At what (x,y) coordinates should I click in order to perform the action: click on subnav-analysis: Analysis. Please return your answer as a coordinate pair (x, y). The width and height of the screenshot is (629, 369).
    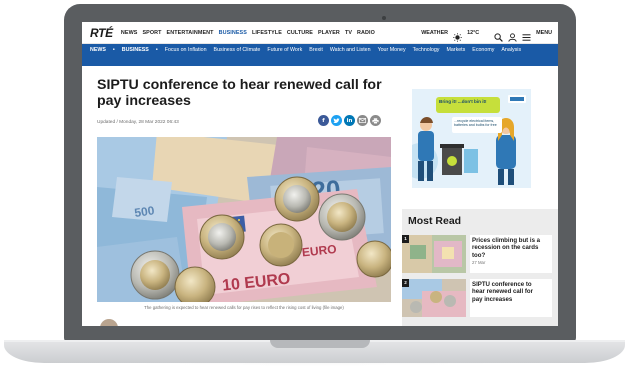
    Looking at the image, I should click on (511, 50).